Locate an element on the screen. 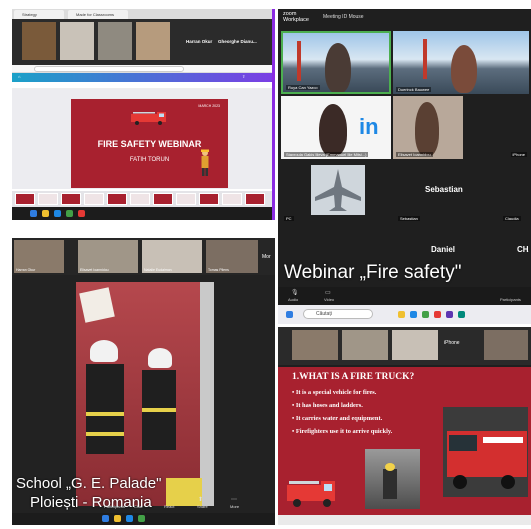 This screenshot has height=529, width=531. microphone-icon: 🎙 is located at coordinates (295, 292).